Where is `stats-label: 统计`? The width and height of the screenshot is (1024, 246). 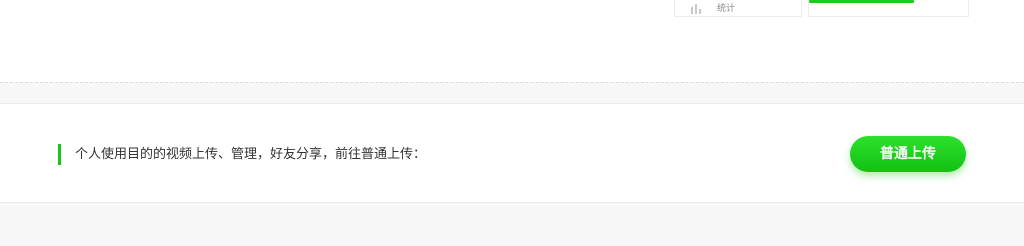 stats-label: 统计 is located at coordinates (726, 9).